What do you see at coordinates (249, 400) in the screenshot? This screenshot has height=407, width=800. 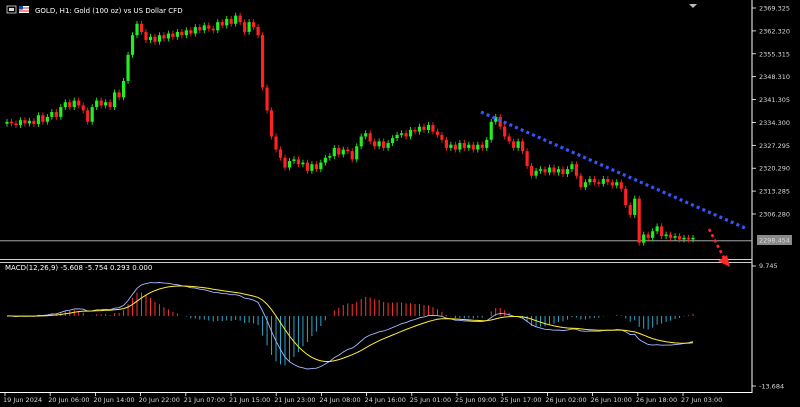 I see `time-tick-label: 21 Jun 15:00` at bounding box center [249, 400].